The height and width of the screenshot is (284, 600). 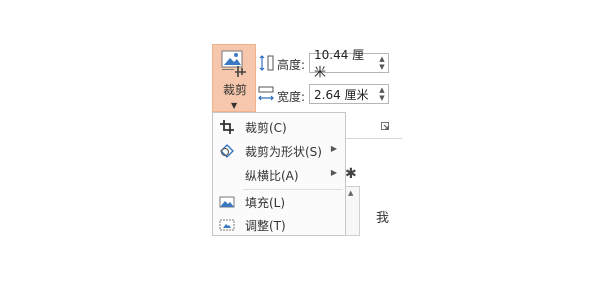 What do you see at coordinates (291, 65) in the screenshot?
I see `height-label: 高度:` at bounding box center [291, 65].